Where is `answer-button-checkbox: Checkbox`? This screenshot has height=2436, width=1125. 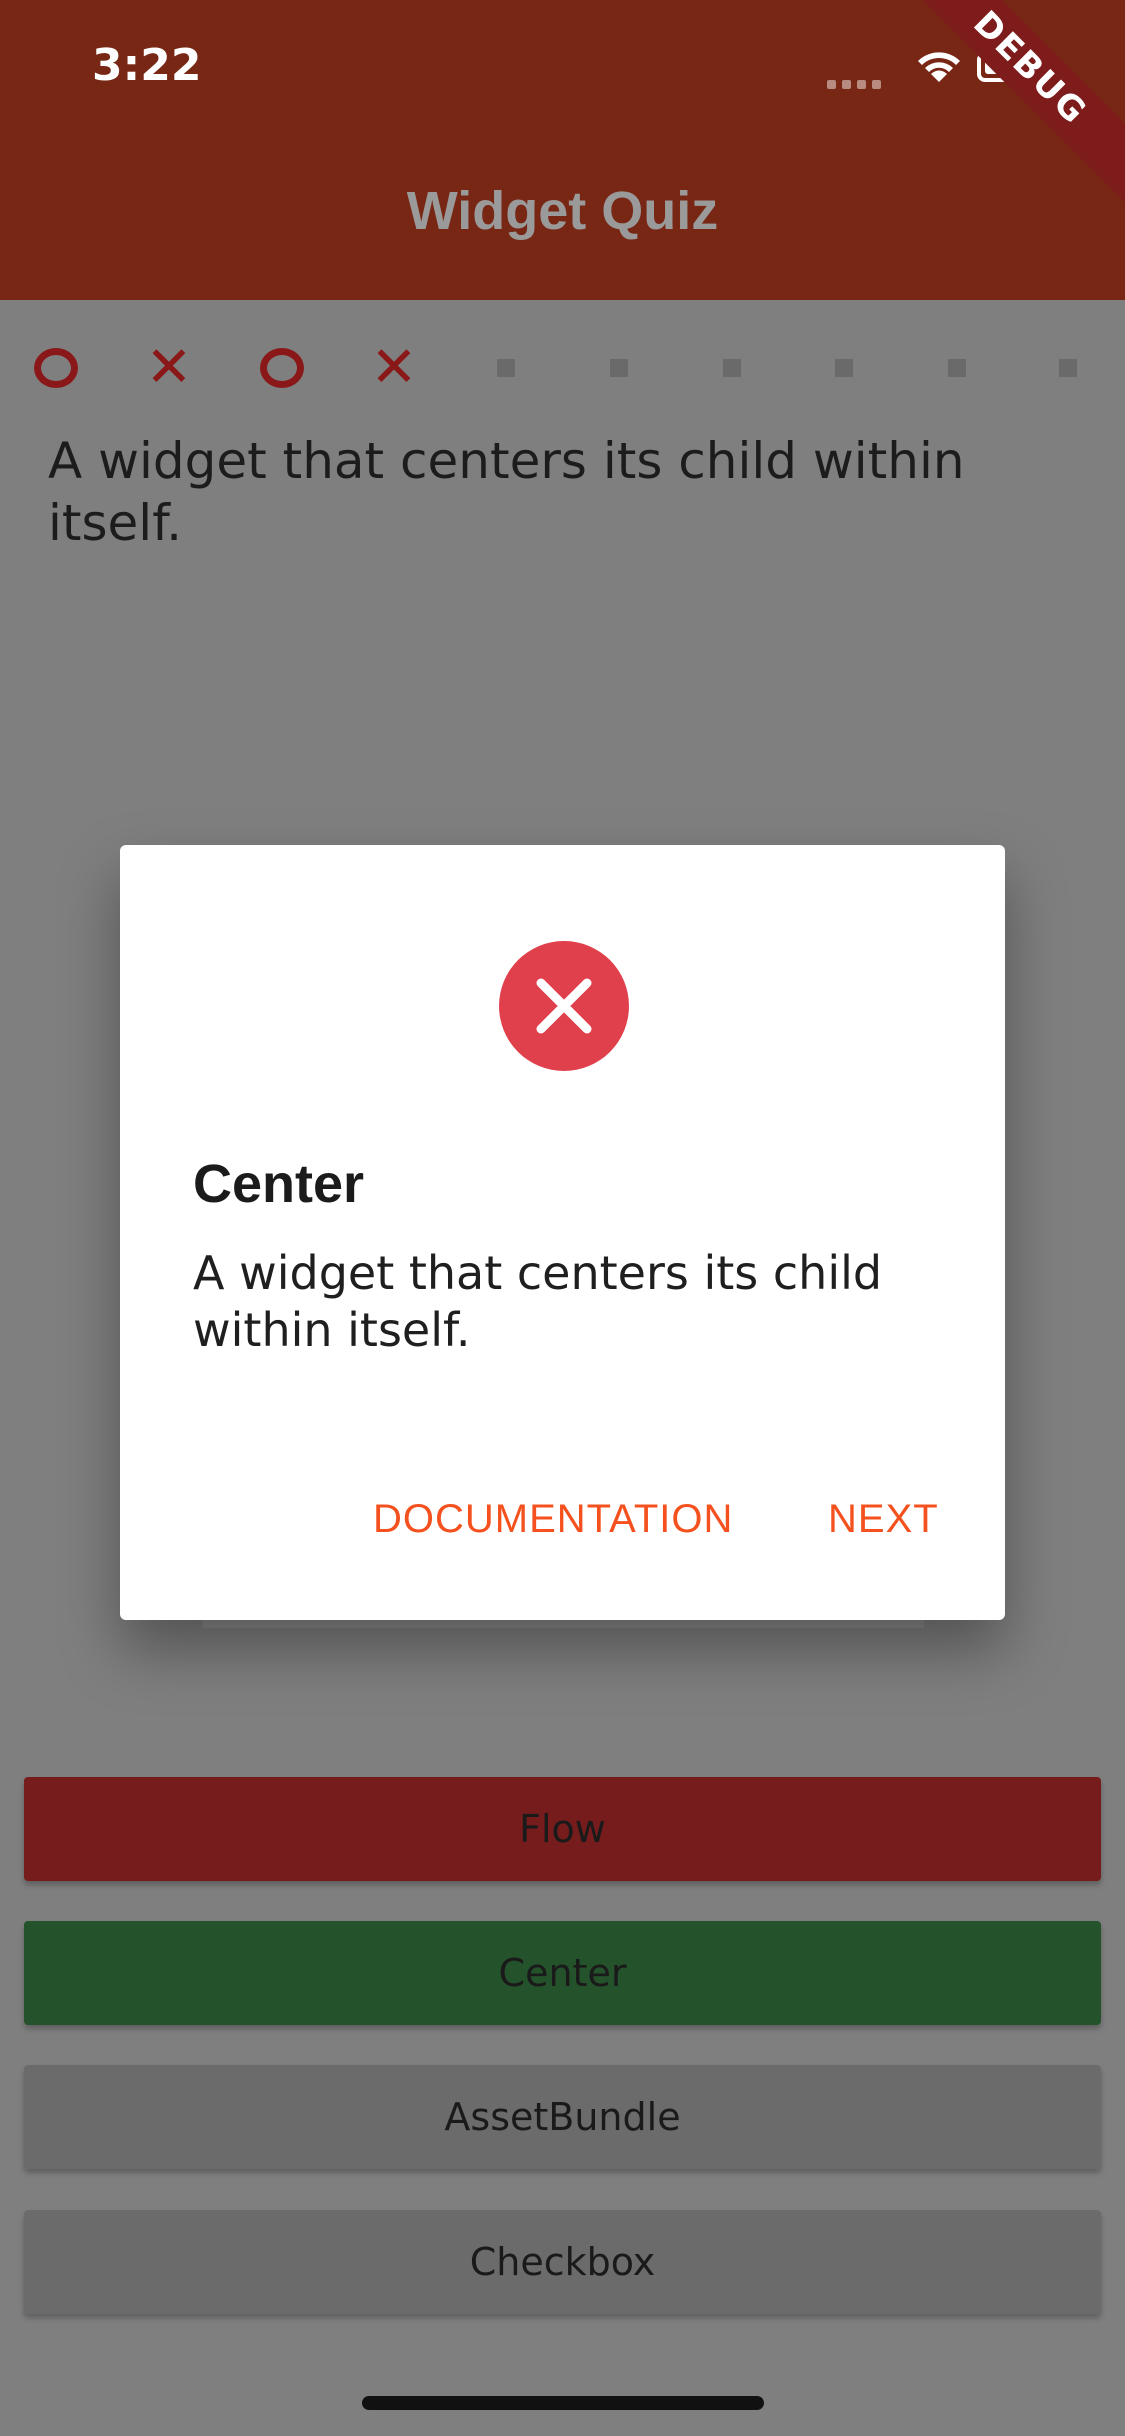 answer-button-checkbox: Checkbox is located at coordinates (562, 2262).